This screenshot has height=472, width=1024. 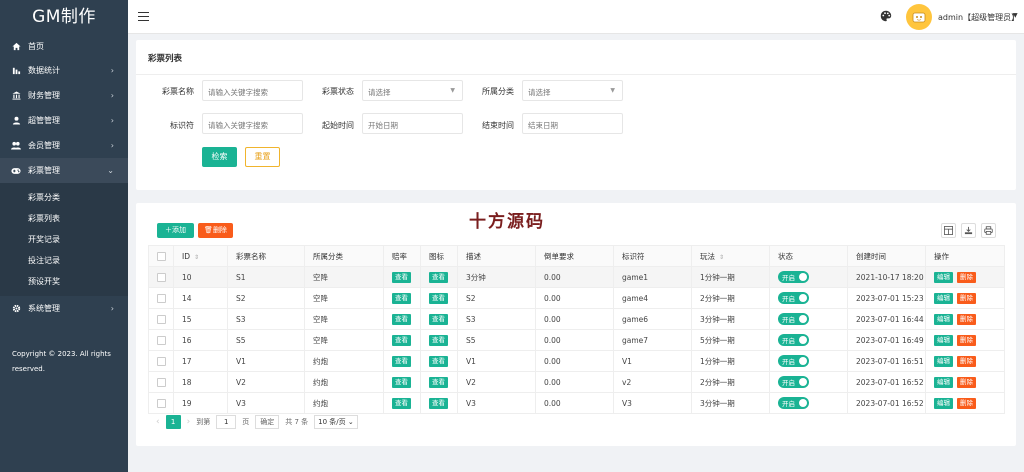 What do you see at coordinates (886, 16) in the screenshot?
I see `theme-palette-icon` at bounding box center [886, 16].